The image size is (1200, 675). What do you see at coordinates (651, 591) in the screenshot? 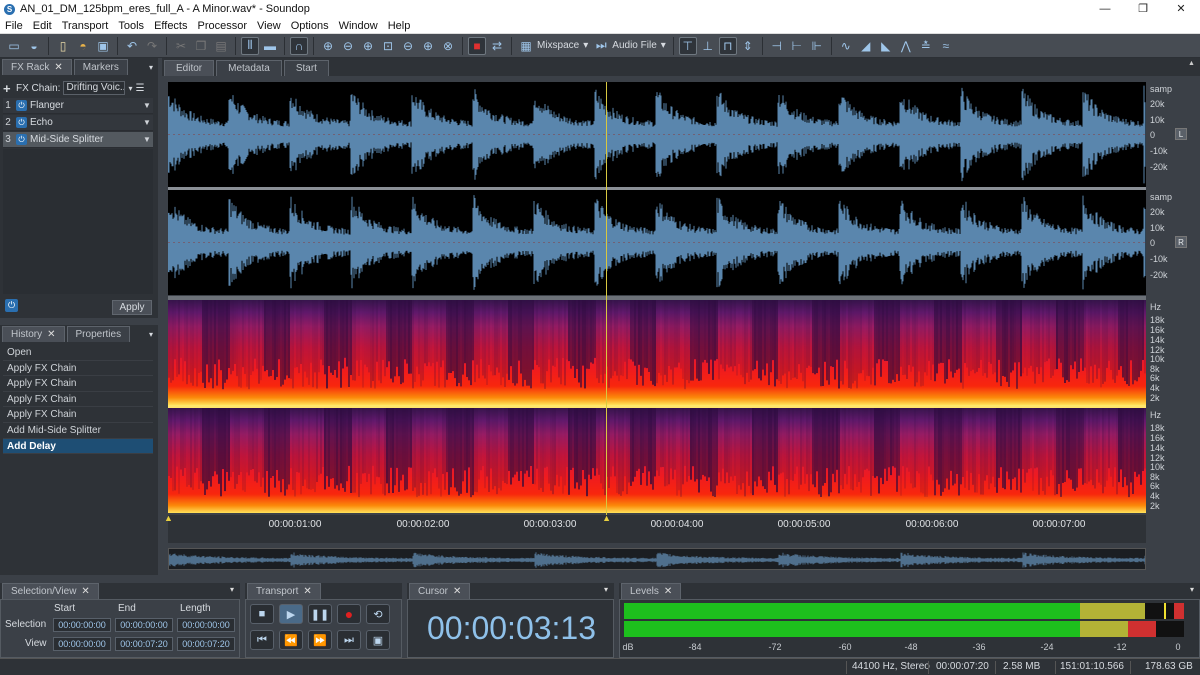
I see `tab-levels: Levels ✕` at bounding box center [651, 591].